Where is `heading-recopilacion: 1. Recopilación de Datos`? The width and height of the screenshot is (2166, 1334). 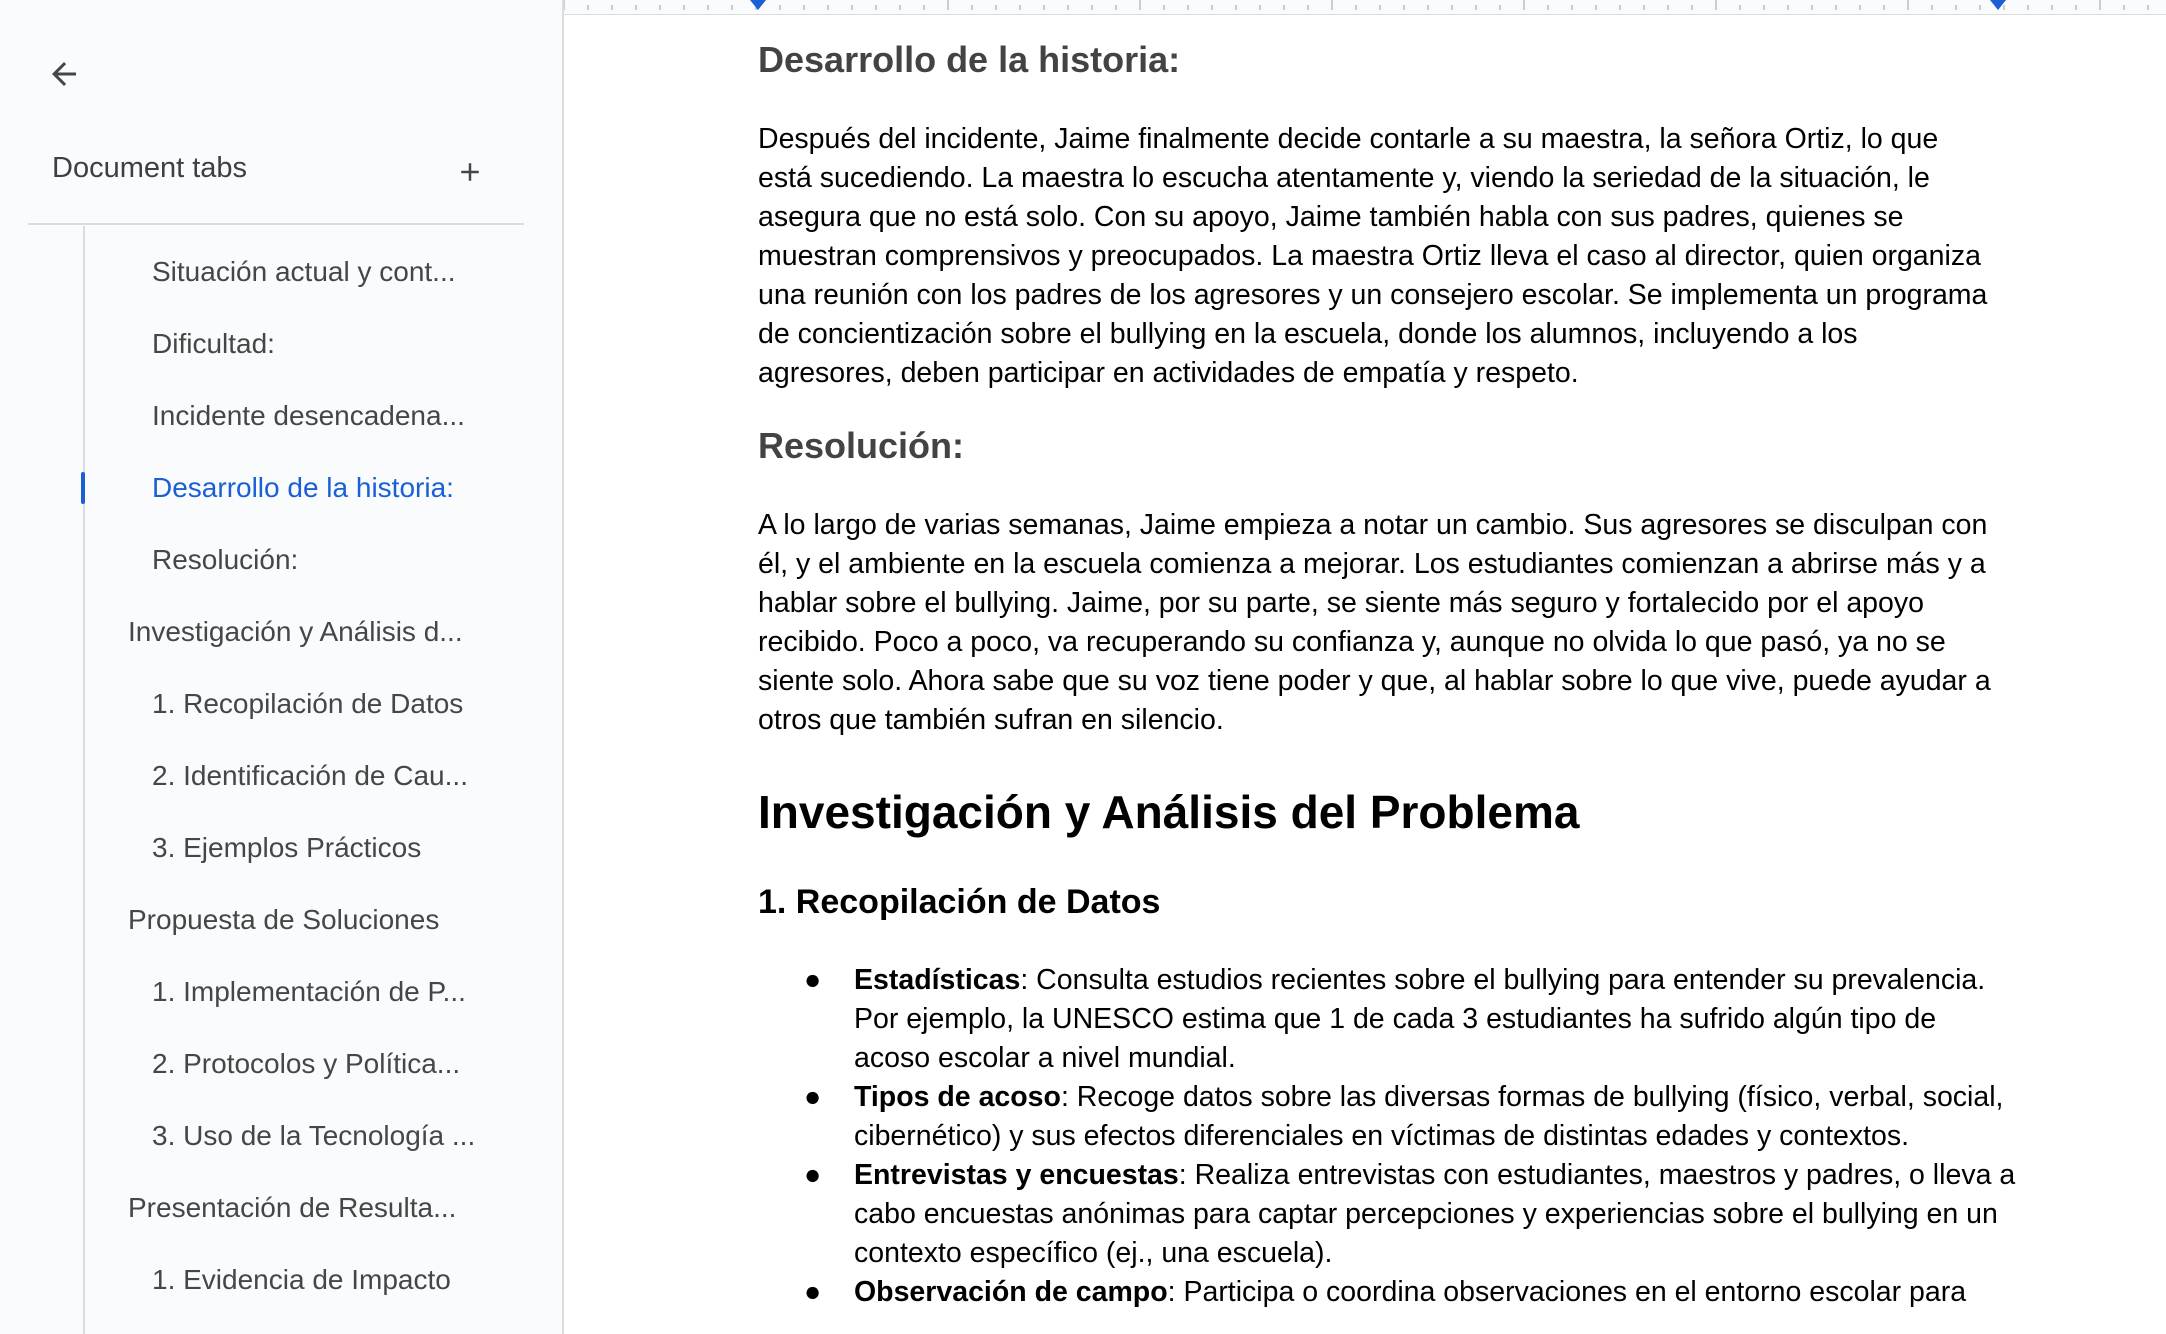 heading-recopilacion: 1. Recopilación de Datos is located at coordinates (959, 902).